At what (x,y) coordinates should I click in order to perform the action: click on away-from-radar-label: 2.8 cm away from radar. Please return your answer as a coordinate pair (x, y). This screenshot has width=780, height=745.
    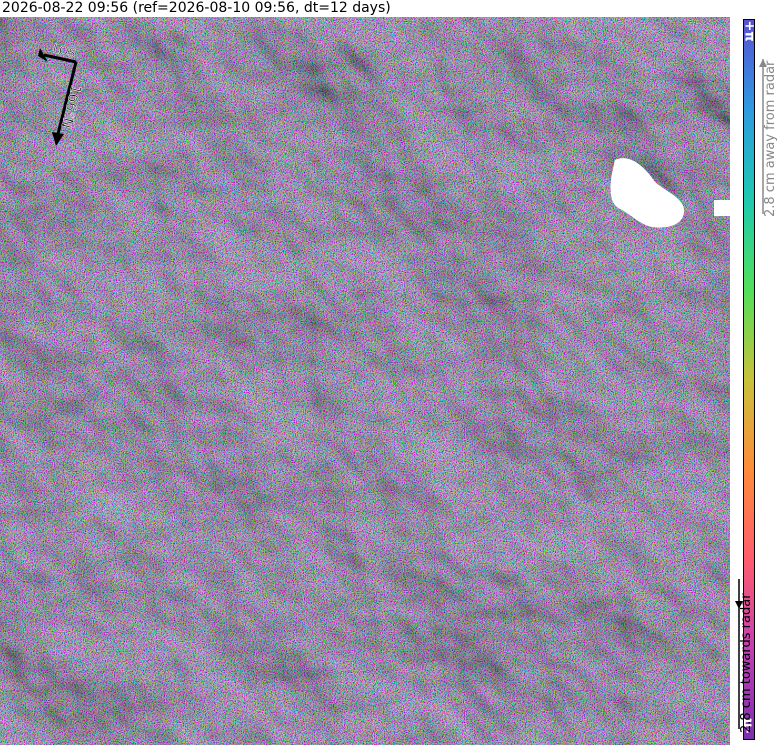
    Looking at the image, I should click on (770, 138).